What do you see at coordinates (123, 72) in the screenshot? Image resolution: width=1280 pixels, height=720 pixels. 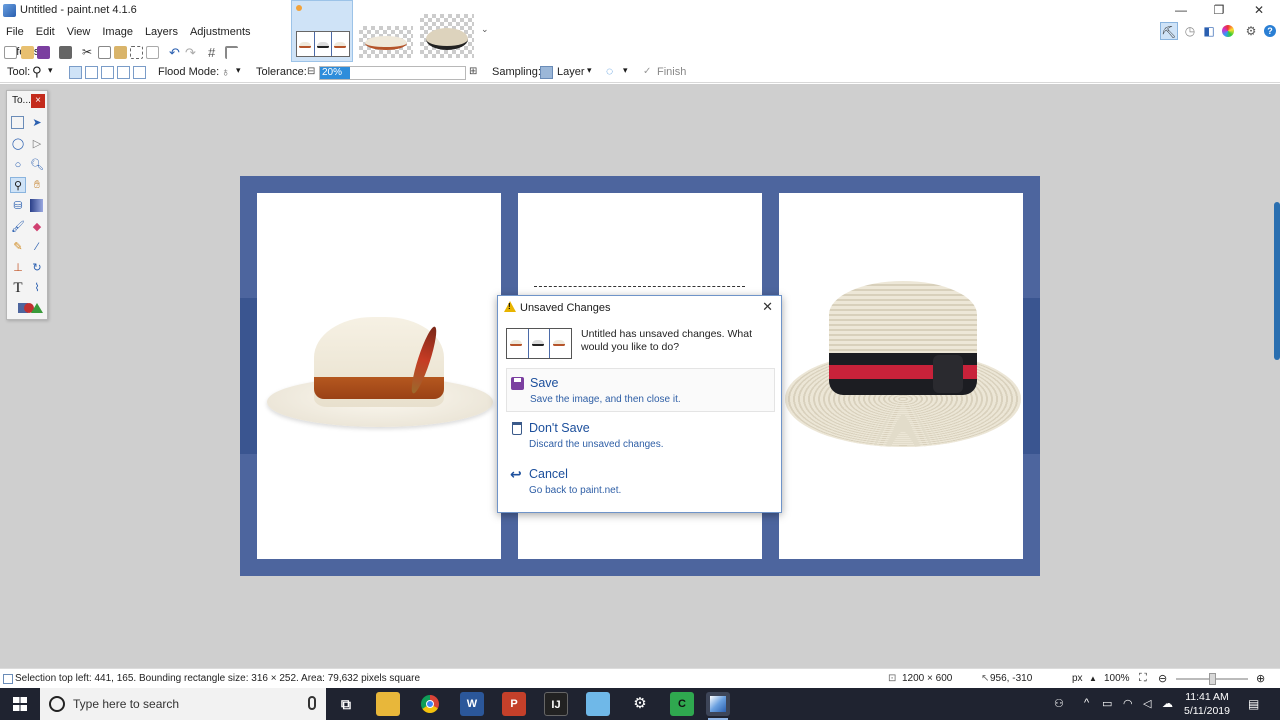 I see `selection-mode-intersect` at bounding box center [123, 72].